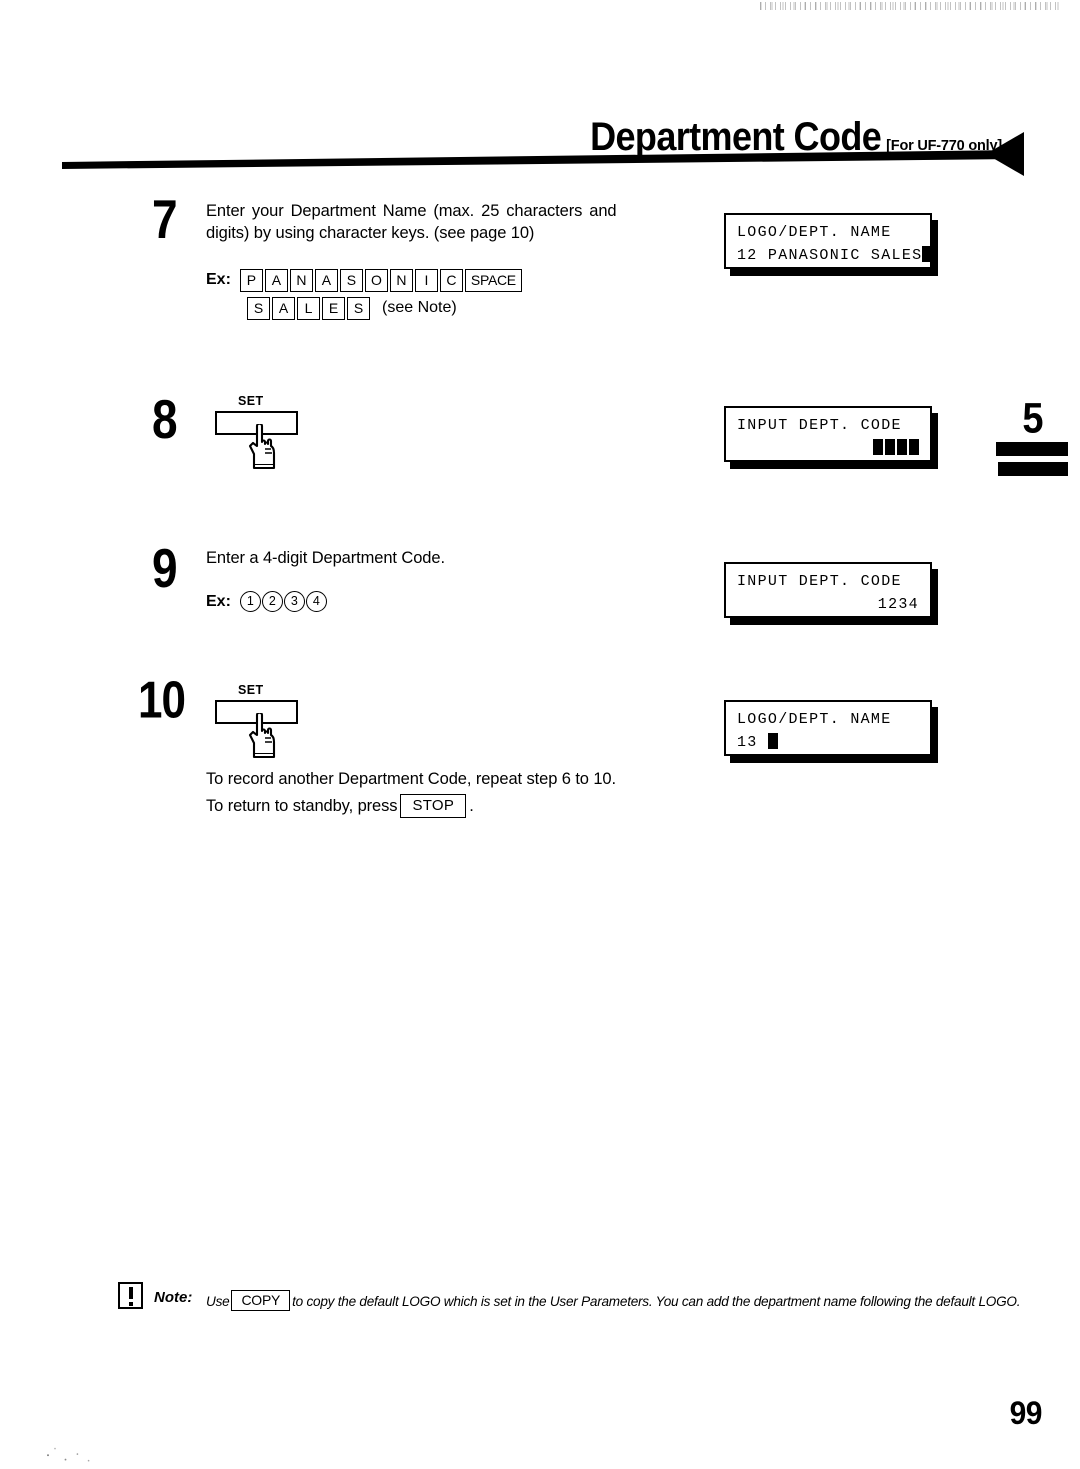 This screenshot has width=1080, height=1469. I want to click on page-title-text: Department Code, so click(736, 136).